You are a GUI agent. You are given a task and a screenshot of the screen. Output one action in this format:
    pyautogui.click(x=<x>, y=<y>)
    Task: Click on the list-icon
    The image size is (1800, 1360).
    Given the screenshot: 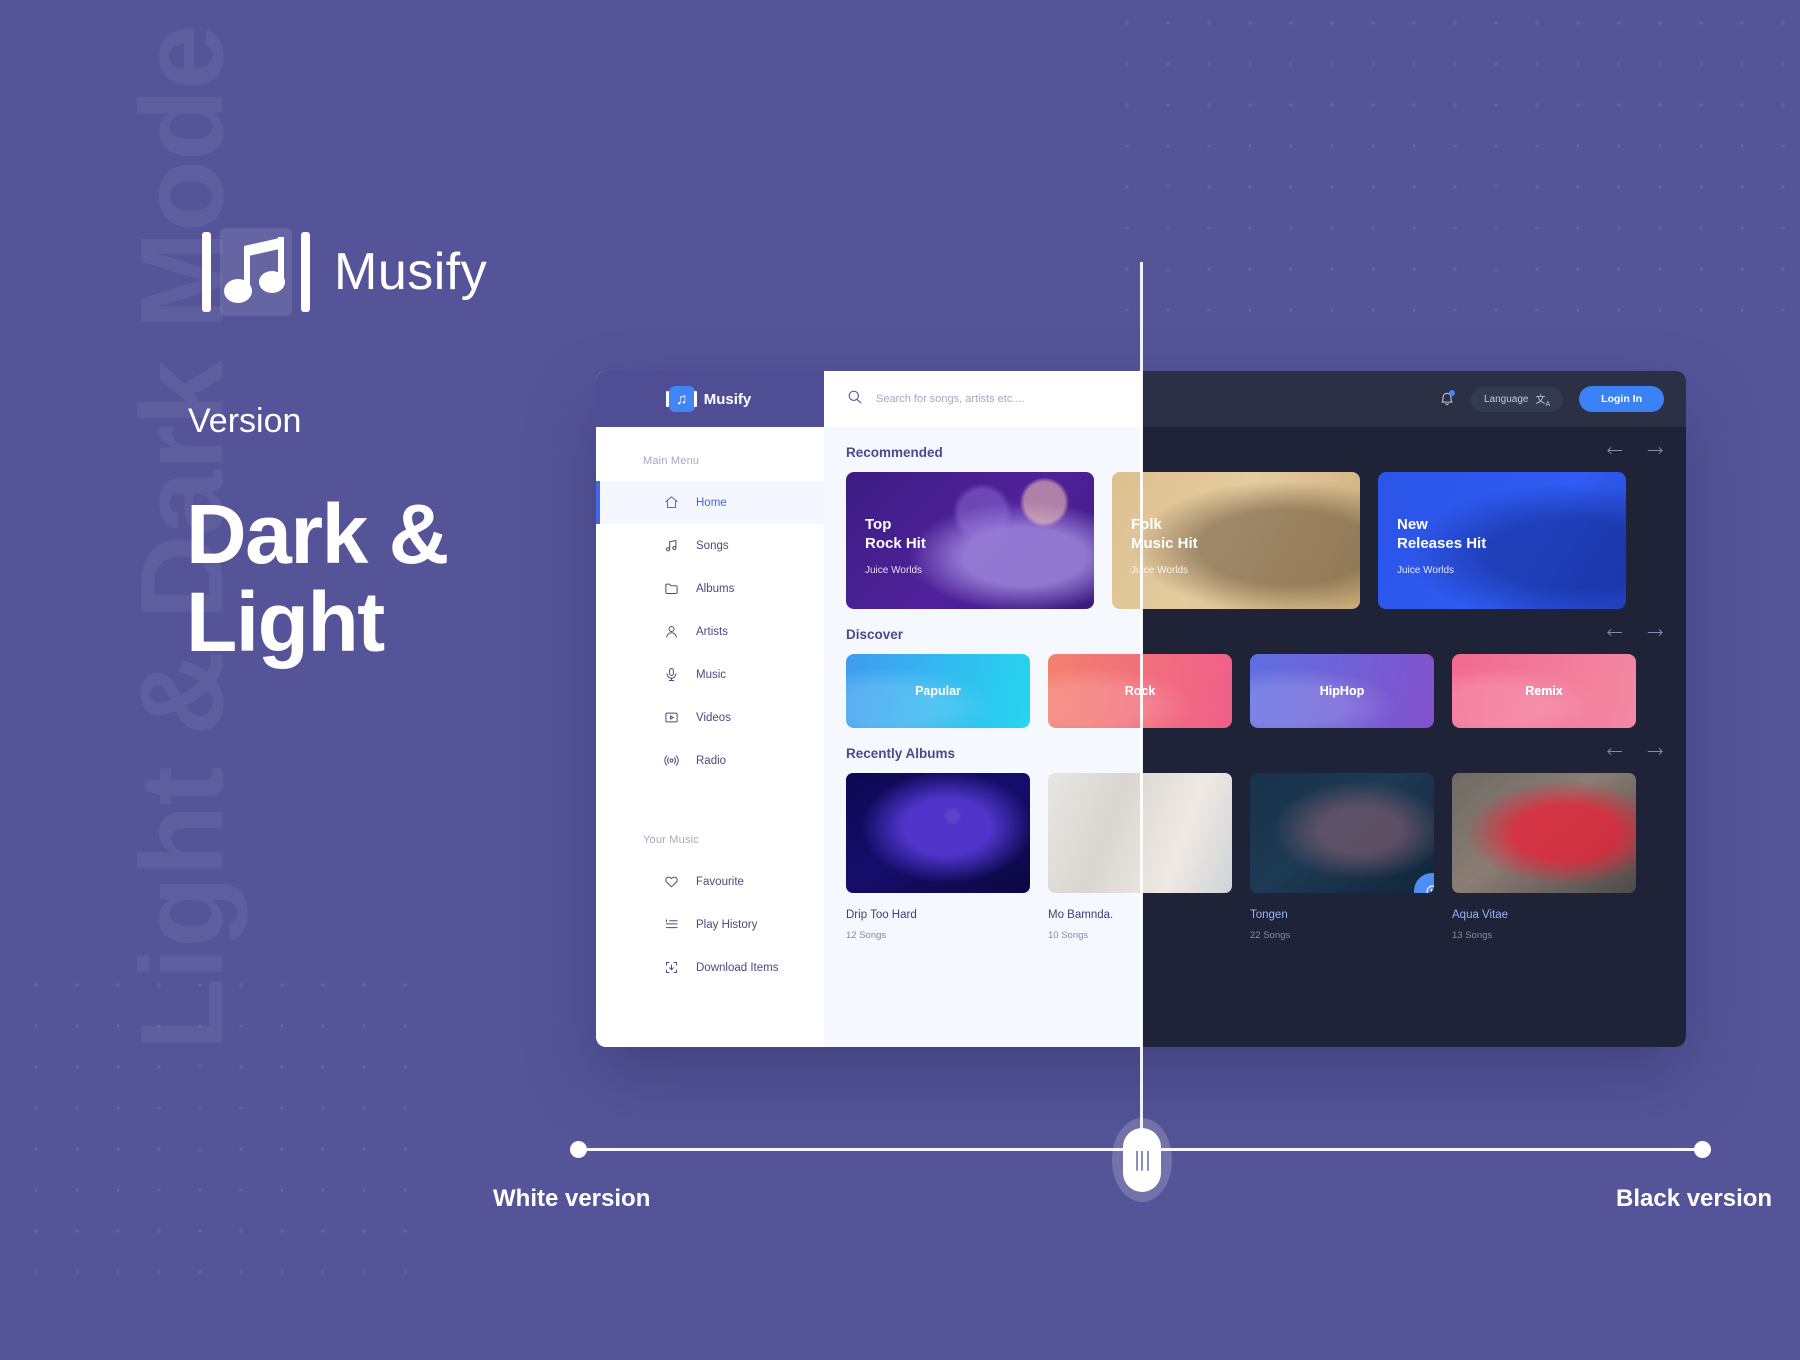 What is the action you would take?
    pyautogui.click(x=671, y=924)
    